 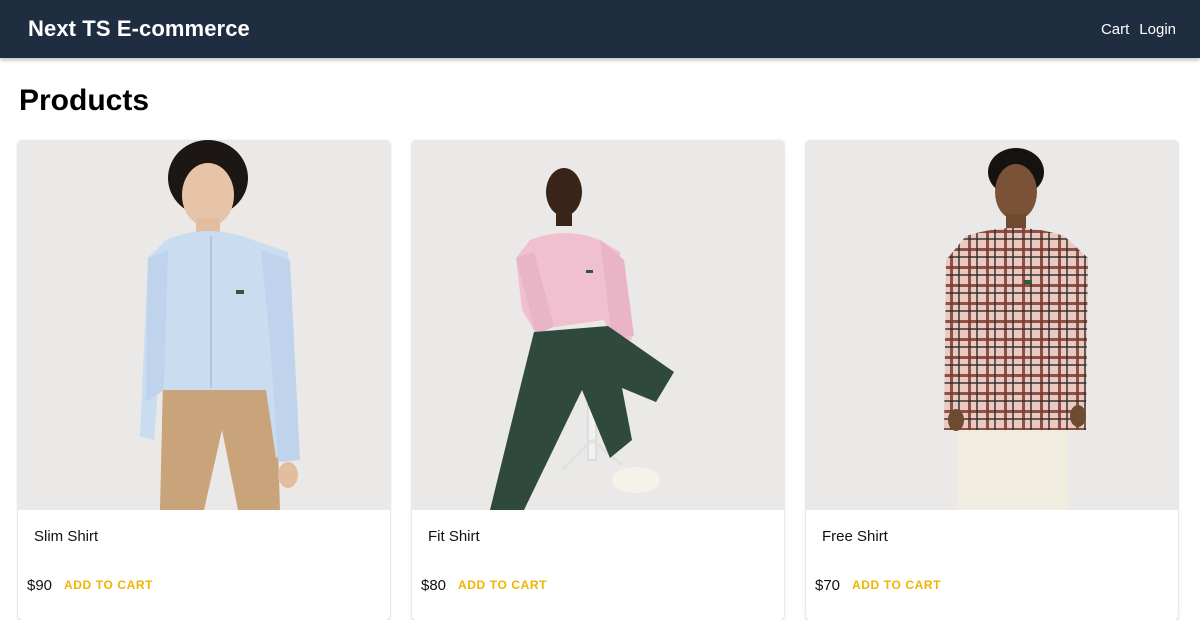 I want to click on site-title: Next TS E-commerce, so click(x=139, y=29).